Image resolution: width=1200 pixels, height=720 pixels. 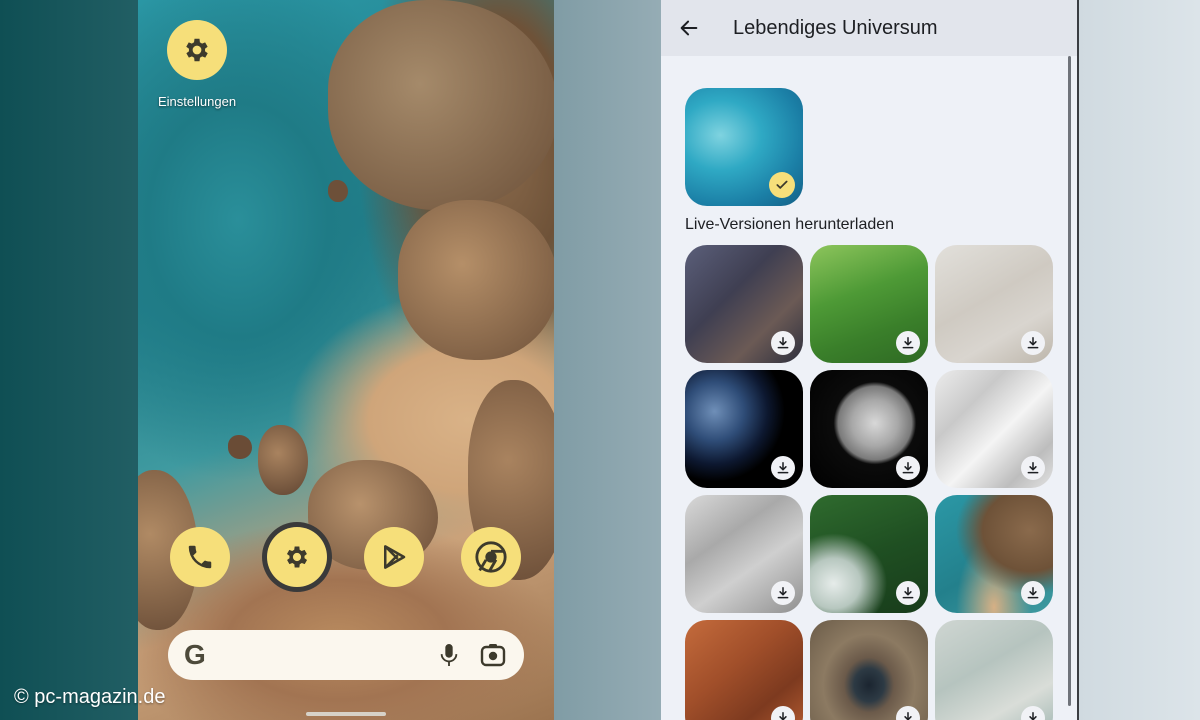 I want to click on chrome-icon, so click(x=491, y=557).